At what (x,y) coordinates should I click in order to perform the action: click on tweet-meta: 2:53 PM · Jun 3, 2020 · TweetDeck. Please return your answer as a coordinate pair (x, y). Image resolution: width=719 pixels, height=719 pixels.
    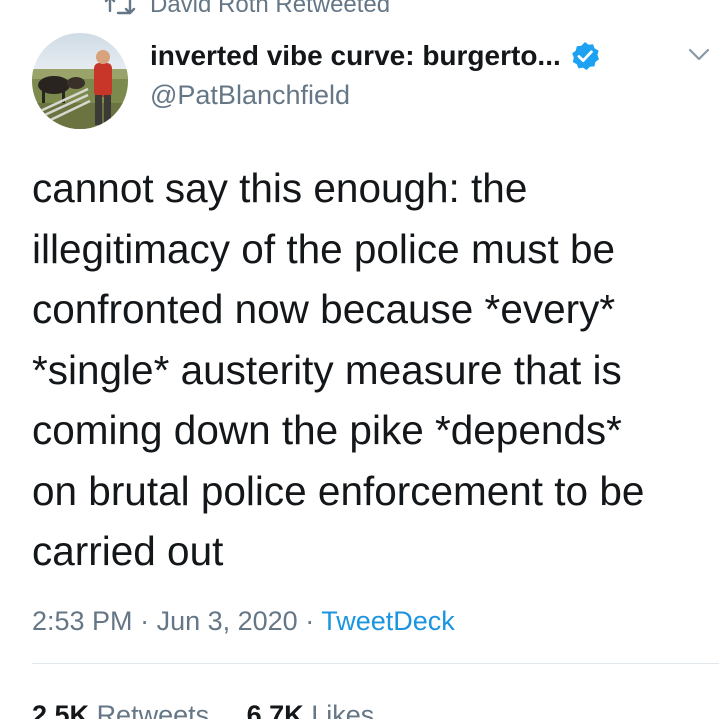
    Looking at the image, I should click on (243, 621).